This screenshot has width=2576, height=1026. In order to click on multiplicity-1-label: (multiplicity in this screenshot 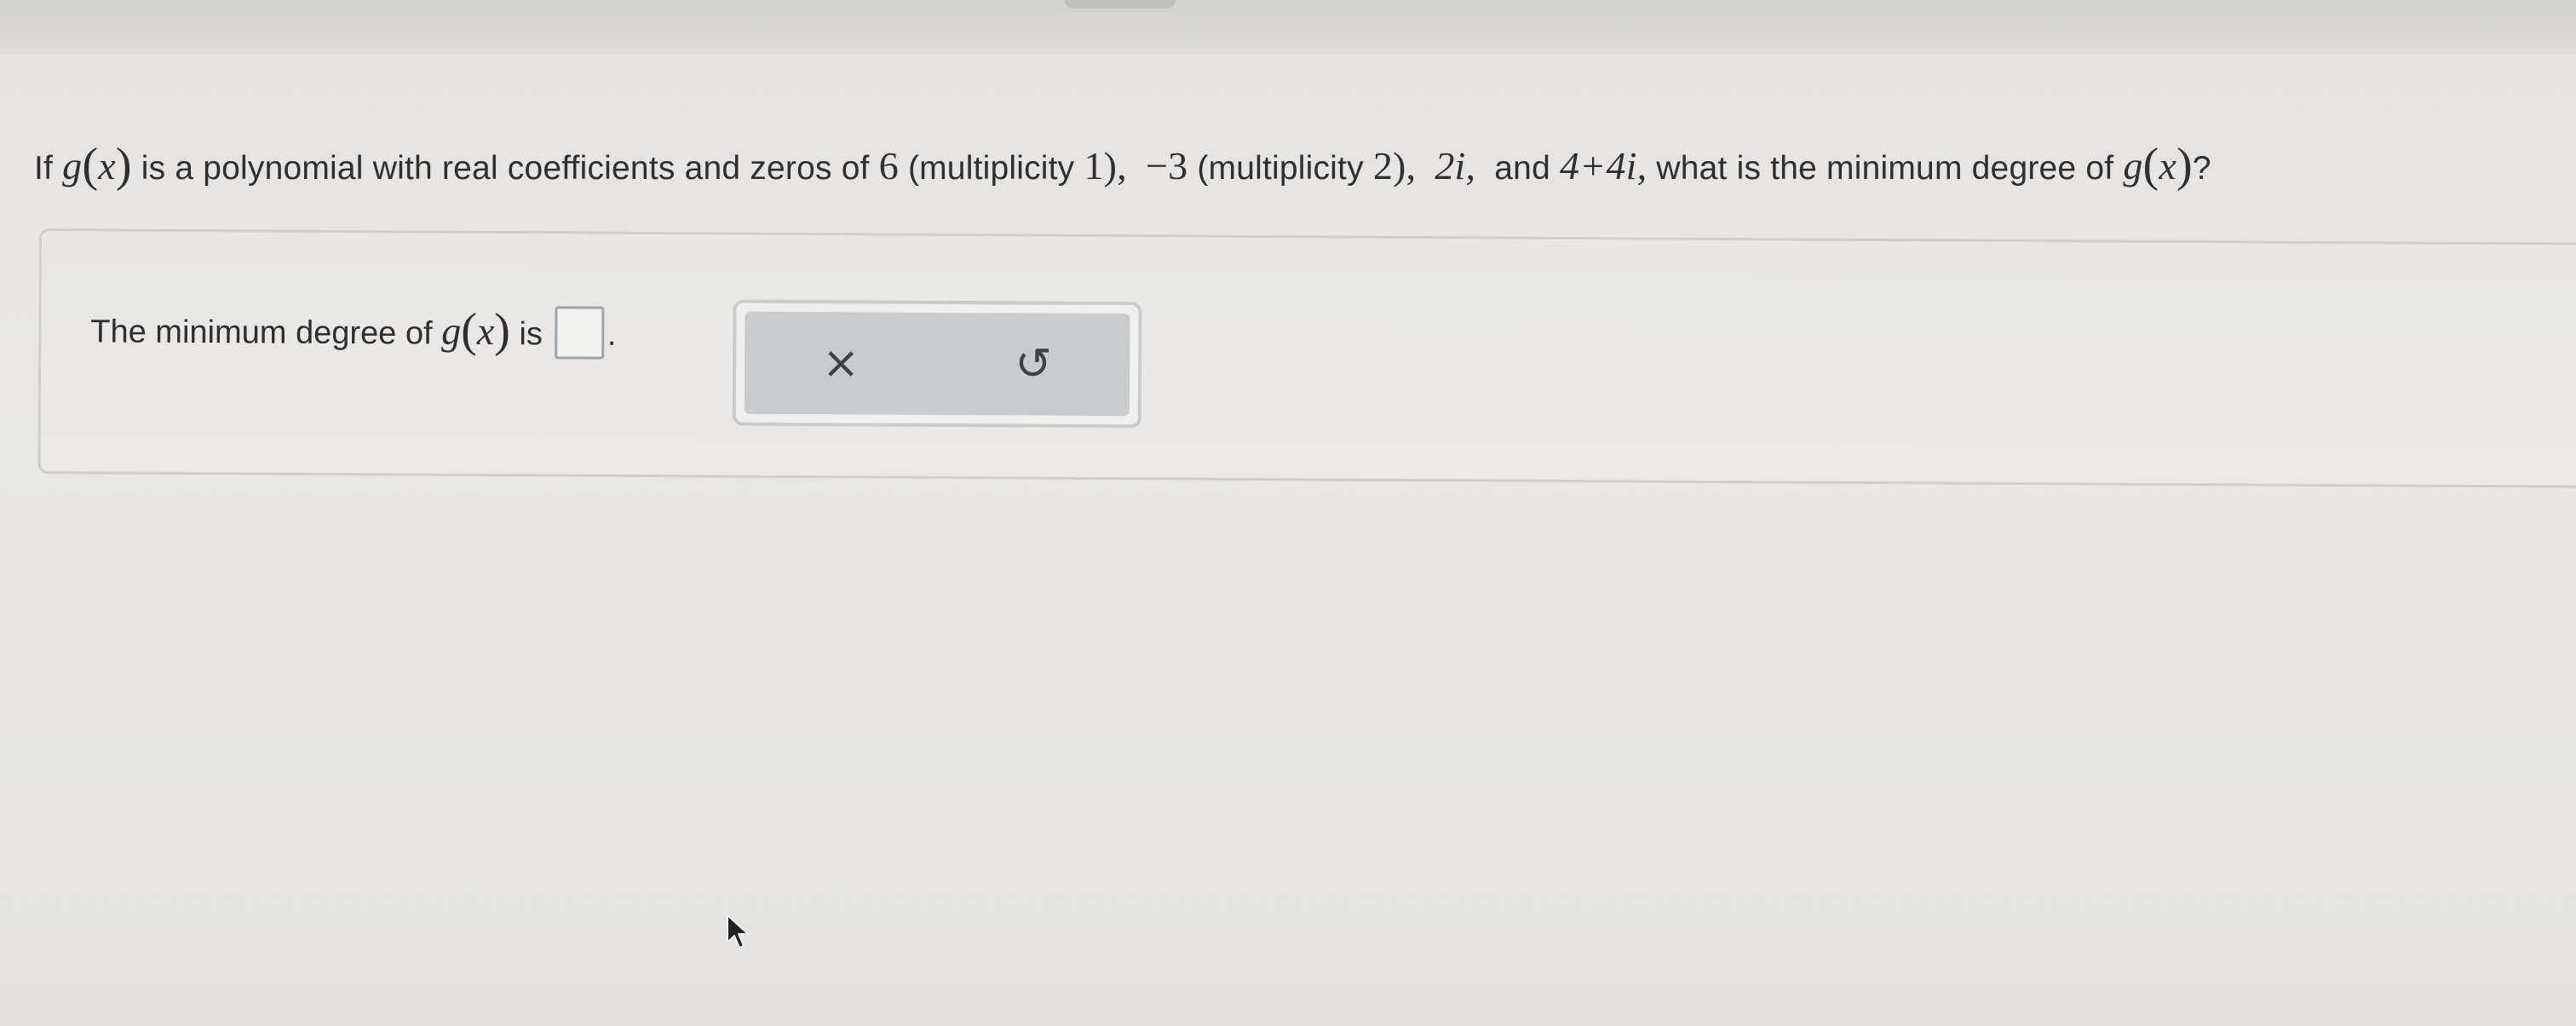, I will do `click(991, 168)`.